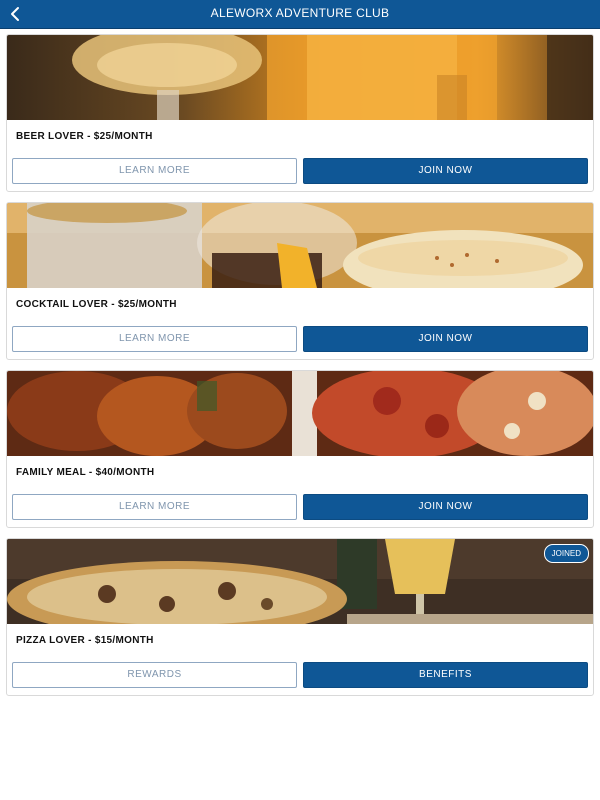 This screenshot has width=600, height=800. I want to click on beer-glasses-photo, so click(300, 77).